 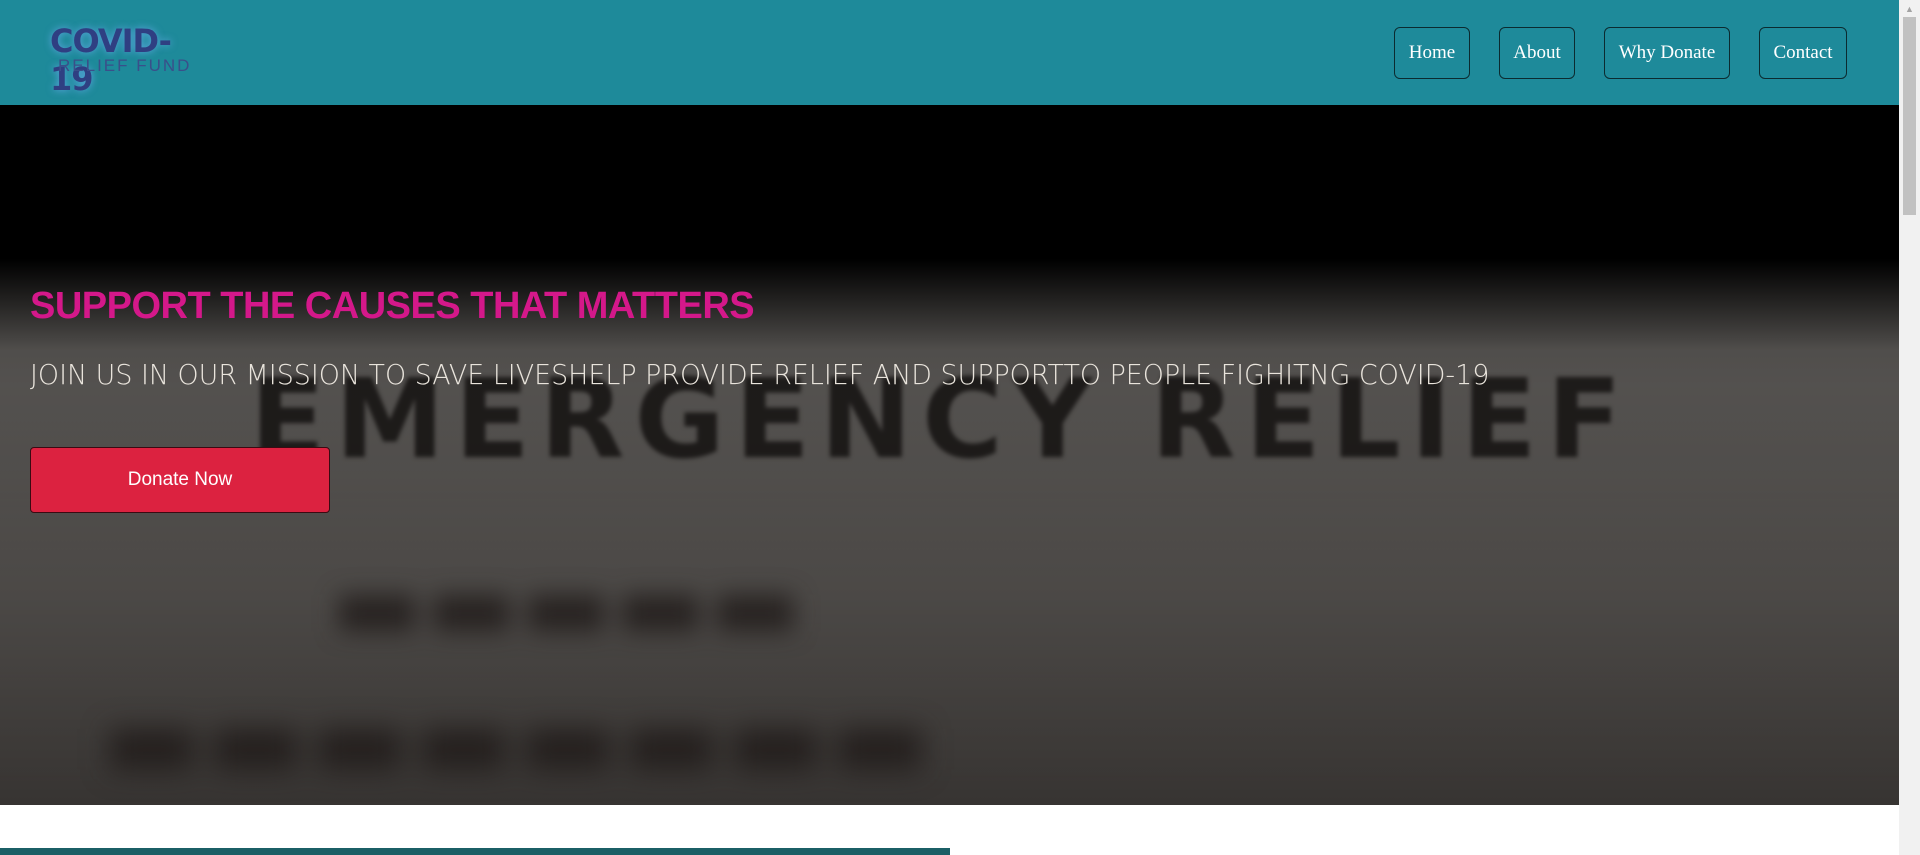 I want to click on hero-background-blur: ▬▬▬▬▬, so click(x=566, y=604).